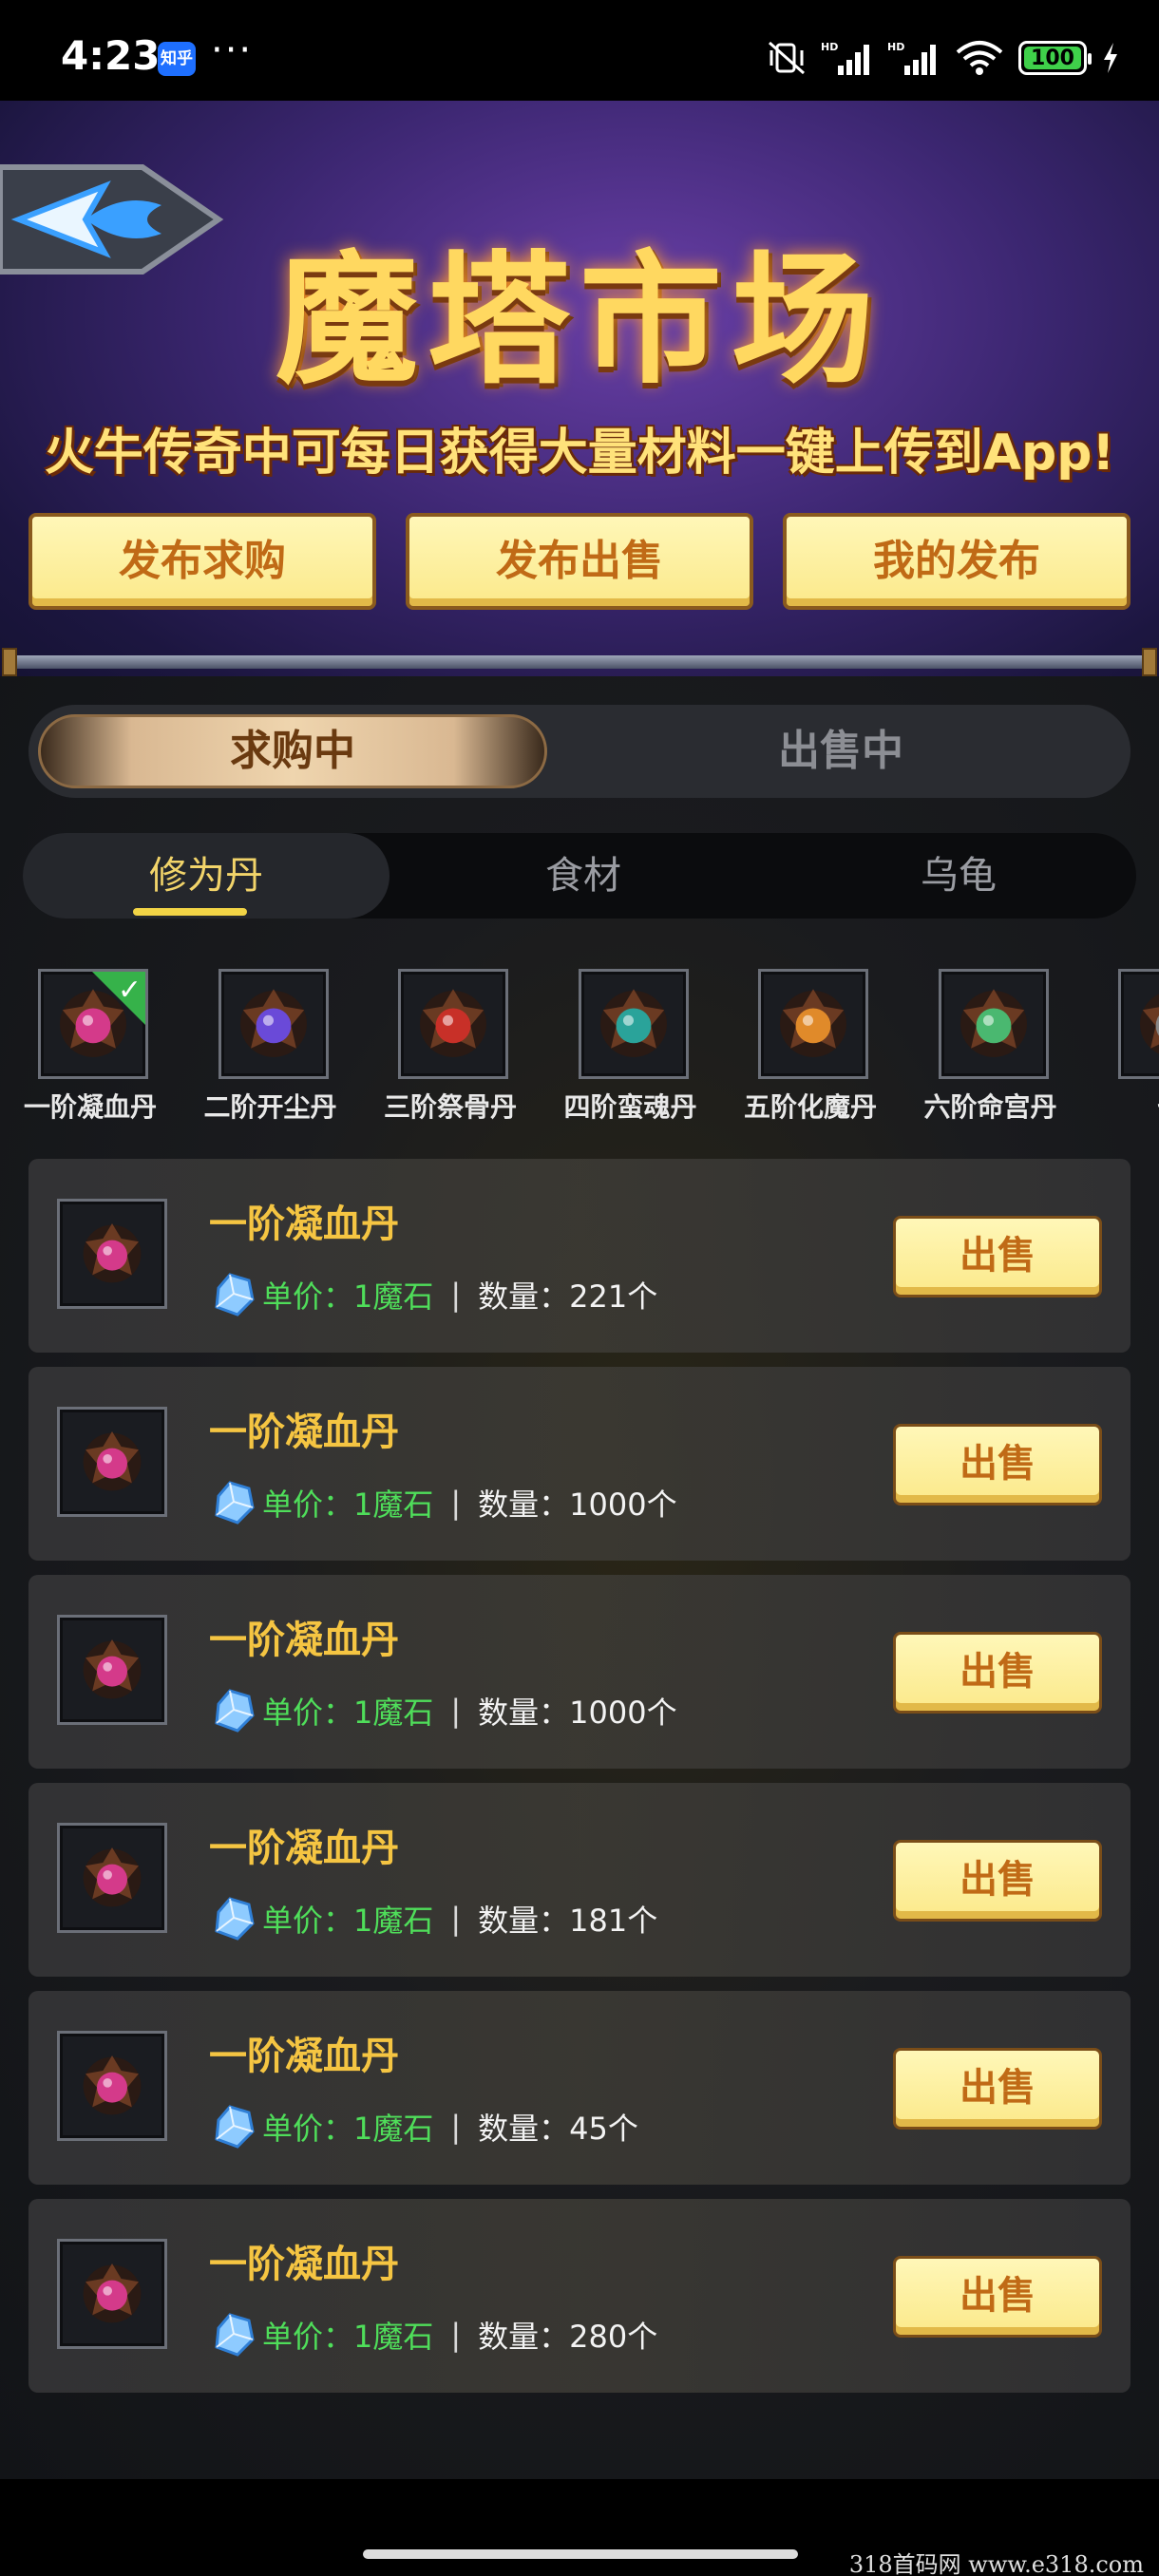  I want to click on item-label: 七, so click(1119, 1106).